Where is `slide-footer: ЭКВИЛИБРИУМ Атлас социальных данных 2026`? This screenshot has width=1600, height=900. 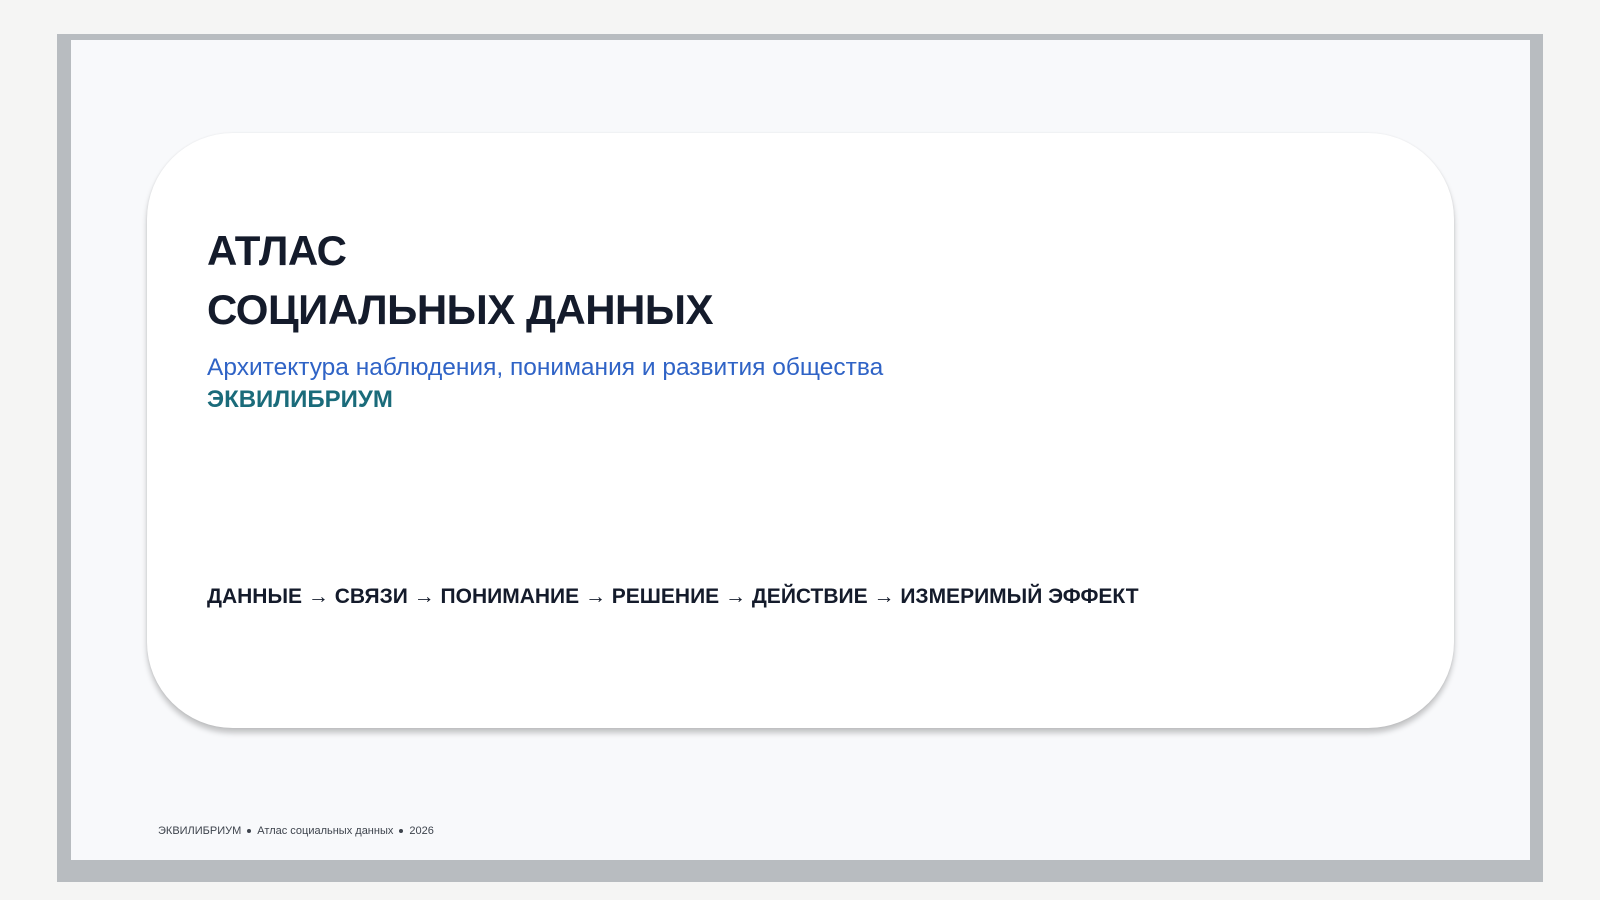
slide-footer: ЭКВИЛИБРИУМ Атлас социальных данных 2026 is located at coordinates (296, 831).